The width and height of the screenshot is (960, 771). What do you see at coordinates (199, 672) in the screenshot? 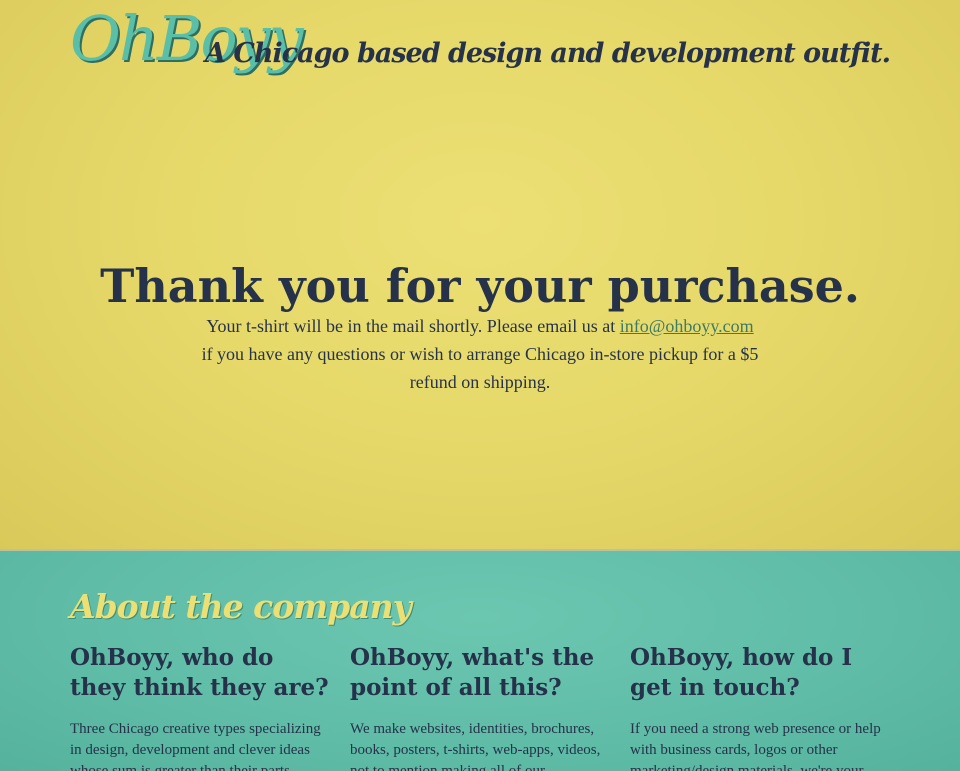
I see `column-title: OhBoyy, who do they think they are?` at bounding box center [199, 672].